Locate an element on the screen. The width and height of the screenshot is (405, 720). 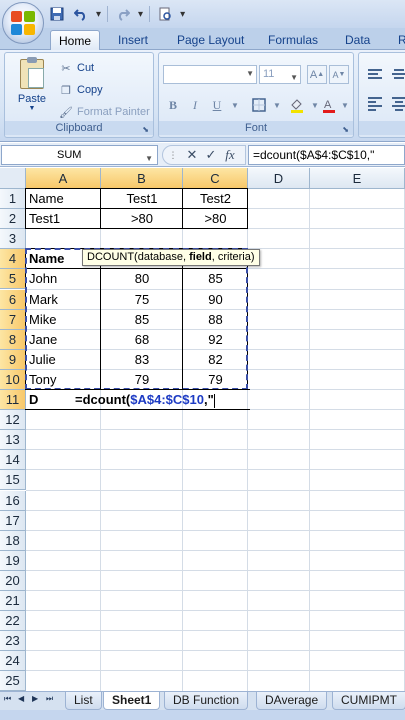
undo-icon is located at coordinates (81, 14).